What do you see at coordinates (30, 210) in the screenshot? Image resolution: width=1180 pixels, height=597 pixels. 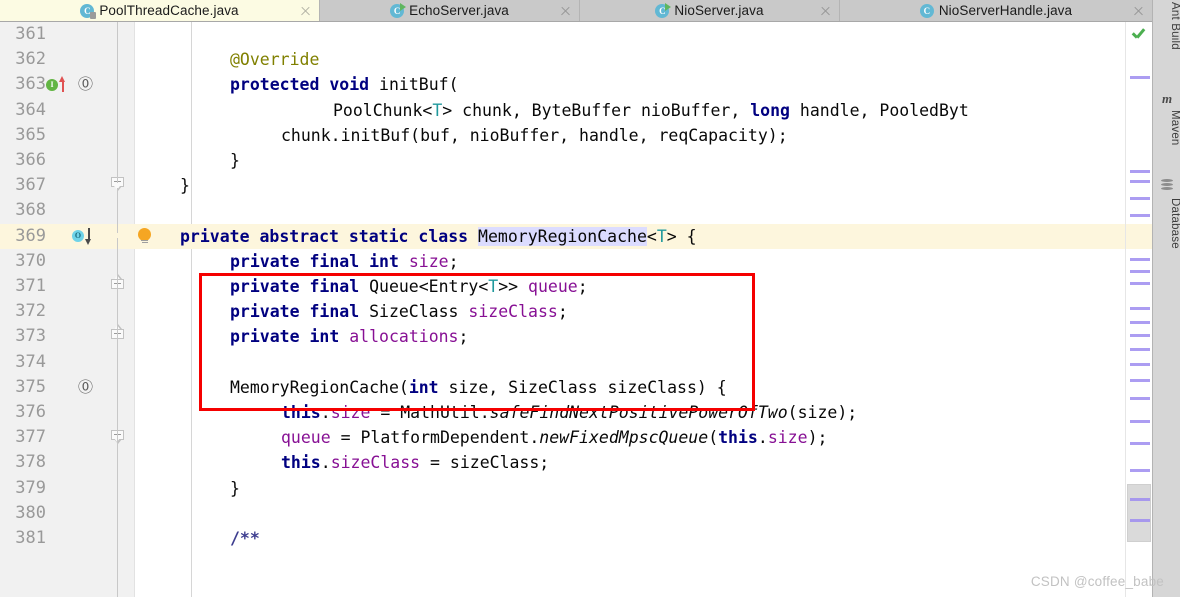 I see `line-number: 368` at bounding box center [30, 210].